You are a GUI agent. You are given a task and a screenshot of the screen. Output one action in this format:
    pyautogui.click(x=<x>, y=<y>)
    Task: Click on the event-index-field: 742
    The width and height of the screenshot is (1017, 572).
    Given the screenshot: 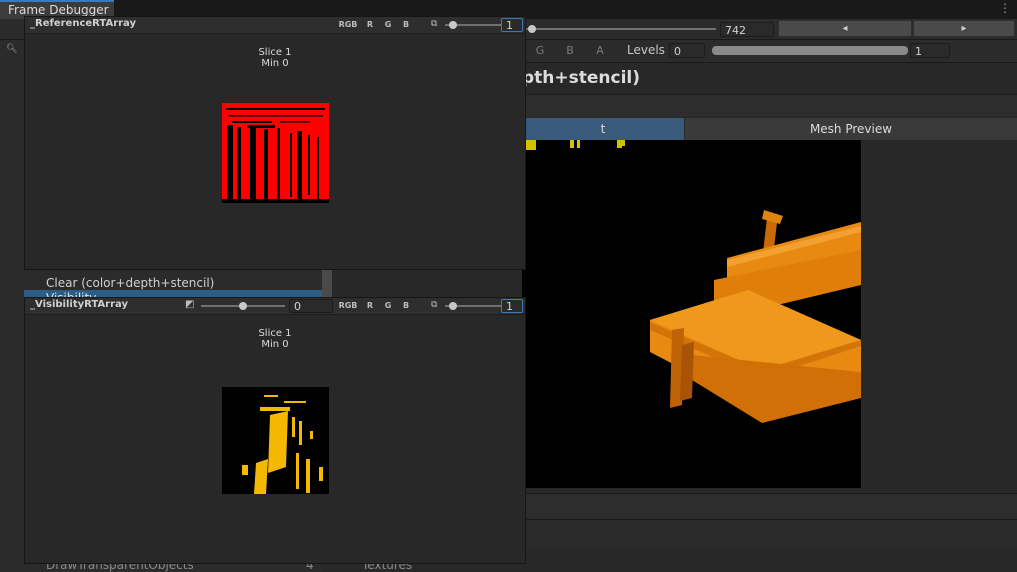 What is the action you would take?
    pyautogui.click(x=747, y=29)
    